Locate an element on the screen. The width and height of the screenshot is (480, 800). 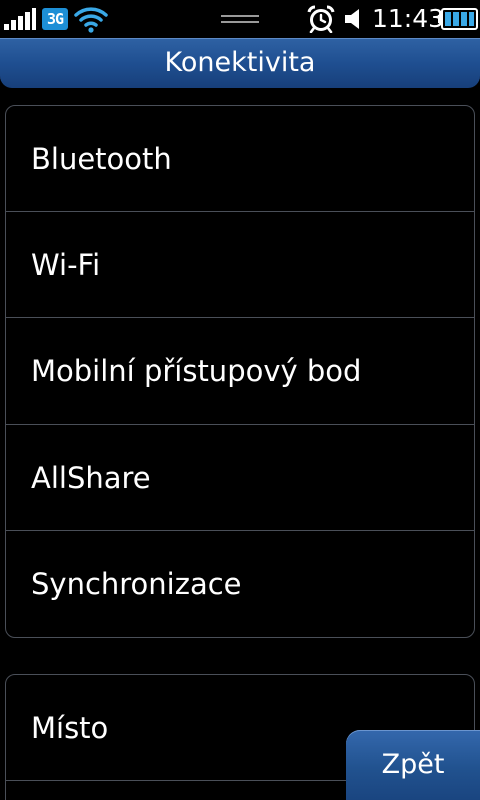
list-item-label: Synchronizace is located at coordinates (136, 583).